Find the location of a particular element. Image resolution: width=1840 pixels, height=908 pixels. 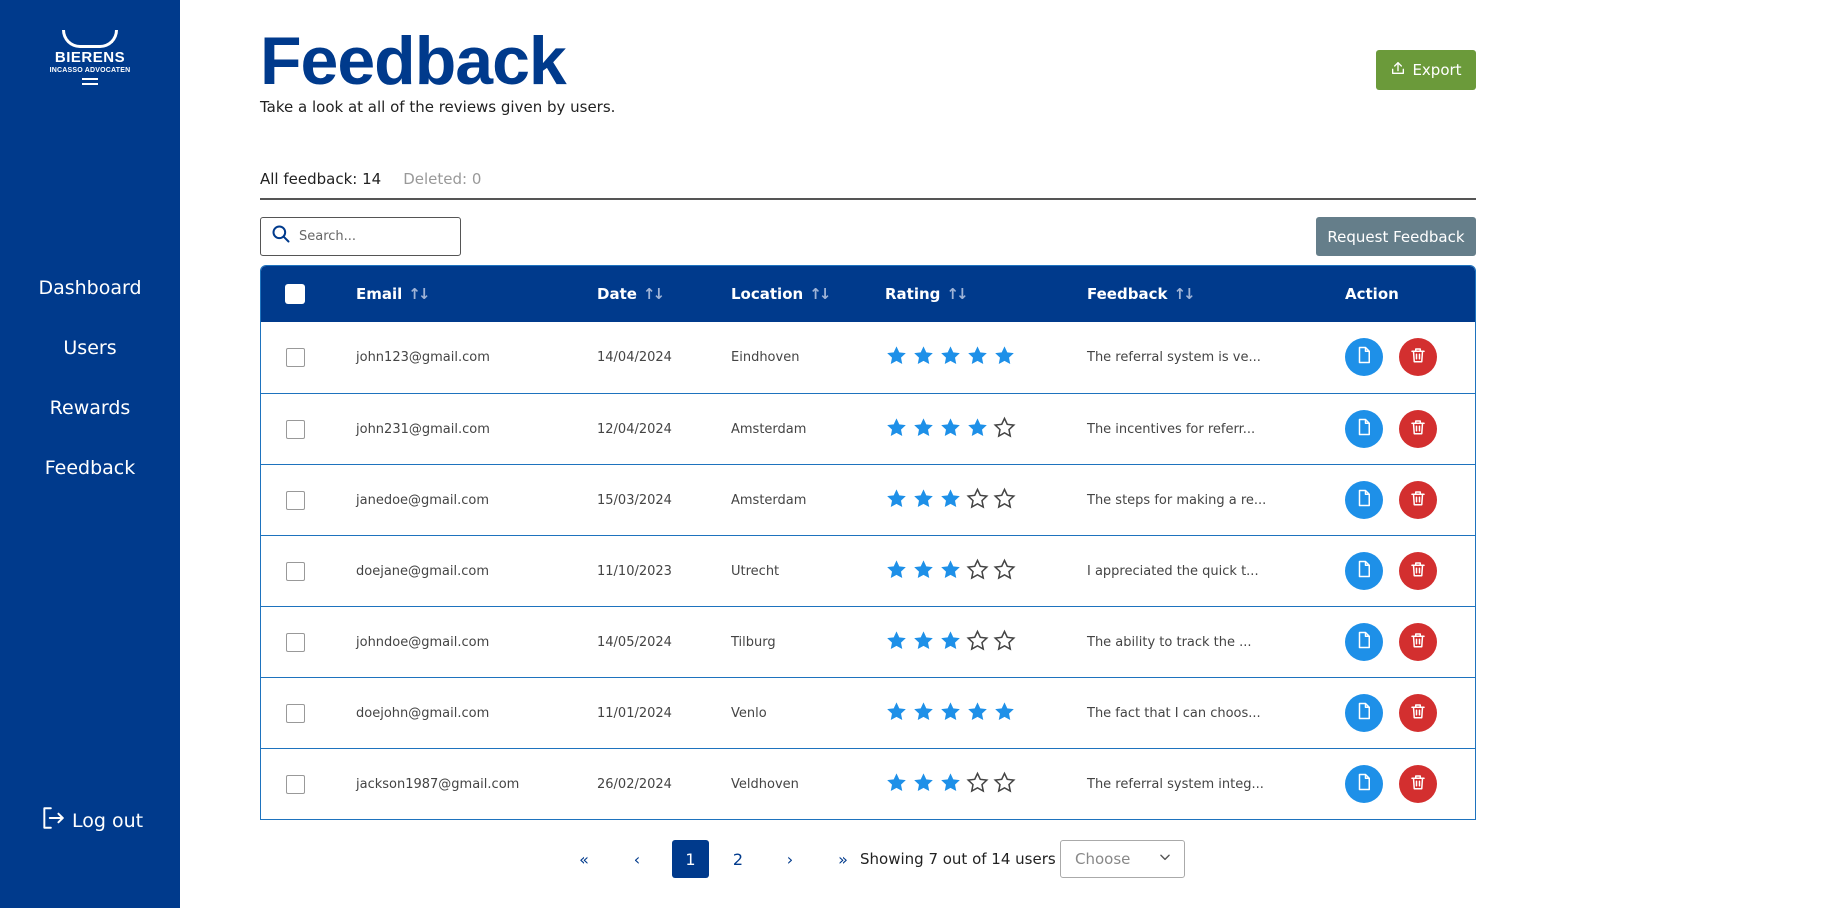

page-button-1: 1 is located at coordinates (690, 859).